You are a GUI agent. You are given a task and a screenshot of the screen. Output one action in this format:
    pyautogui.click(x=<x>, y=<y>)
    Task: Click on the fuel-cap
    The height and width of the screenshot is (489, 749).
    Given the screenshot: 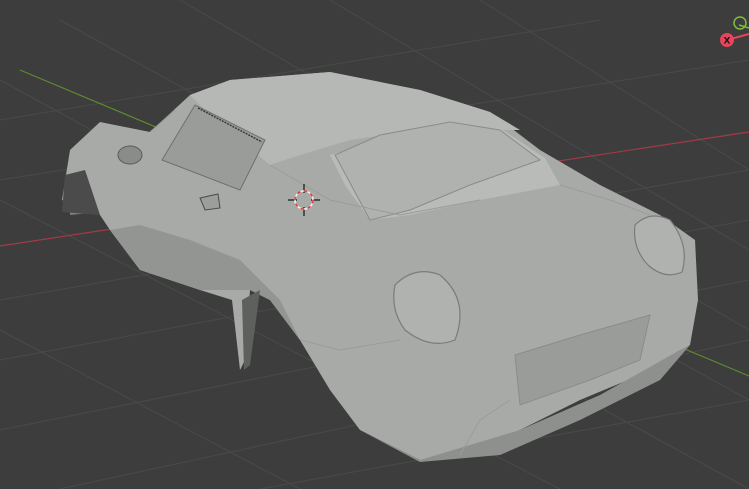 What is the action you would take?
    pyautogui.click(x=130, y=155)
    